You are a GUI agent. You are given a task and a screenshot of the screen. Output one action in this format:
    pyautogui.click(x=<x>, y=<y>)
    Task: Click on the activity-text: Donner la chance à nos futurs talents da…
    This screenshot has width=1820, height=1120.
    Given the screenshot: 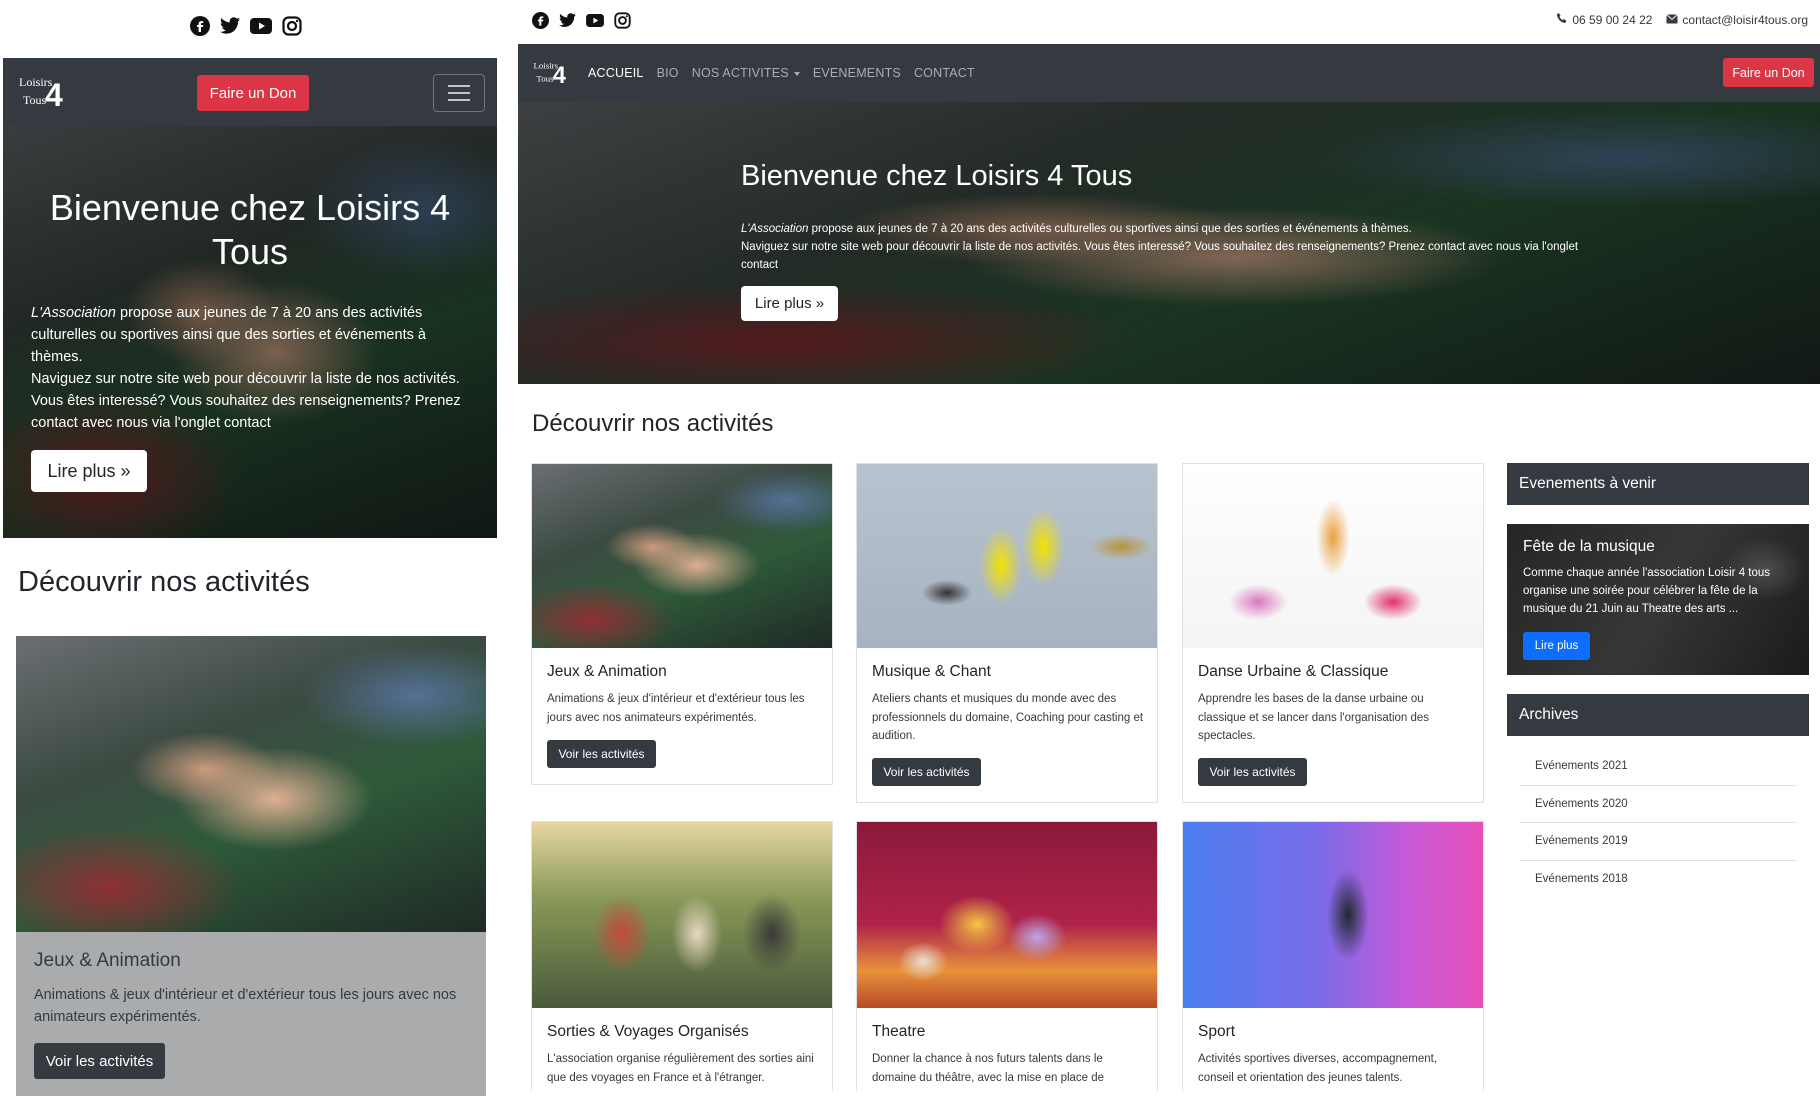 What is the action you would take?
    pyautogui.click(x=988, y=1068)
    